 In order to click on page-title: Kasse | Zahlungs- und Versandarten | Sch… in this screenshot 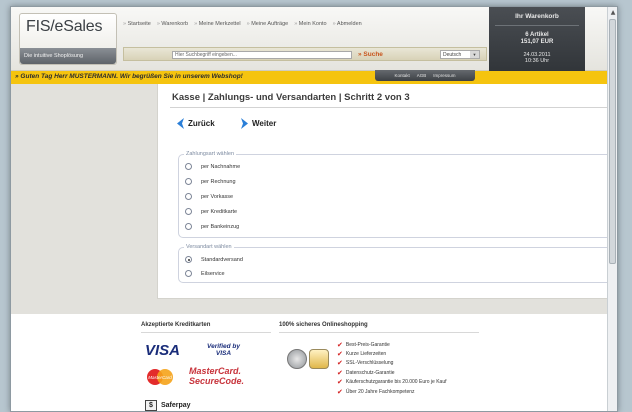, I will do `click(291, 97)`.